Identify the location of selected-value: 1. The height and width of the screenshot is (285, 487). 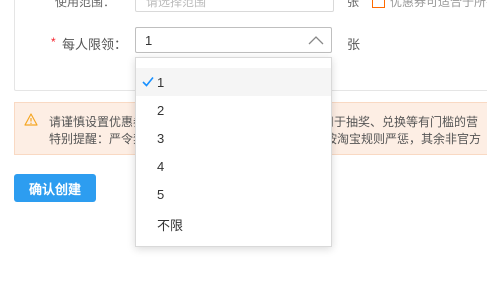
(149, 40).